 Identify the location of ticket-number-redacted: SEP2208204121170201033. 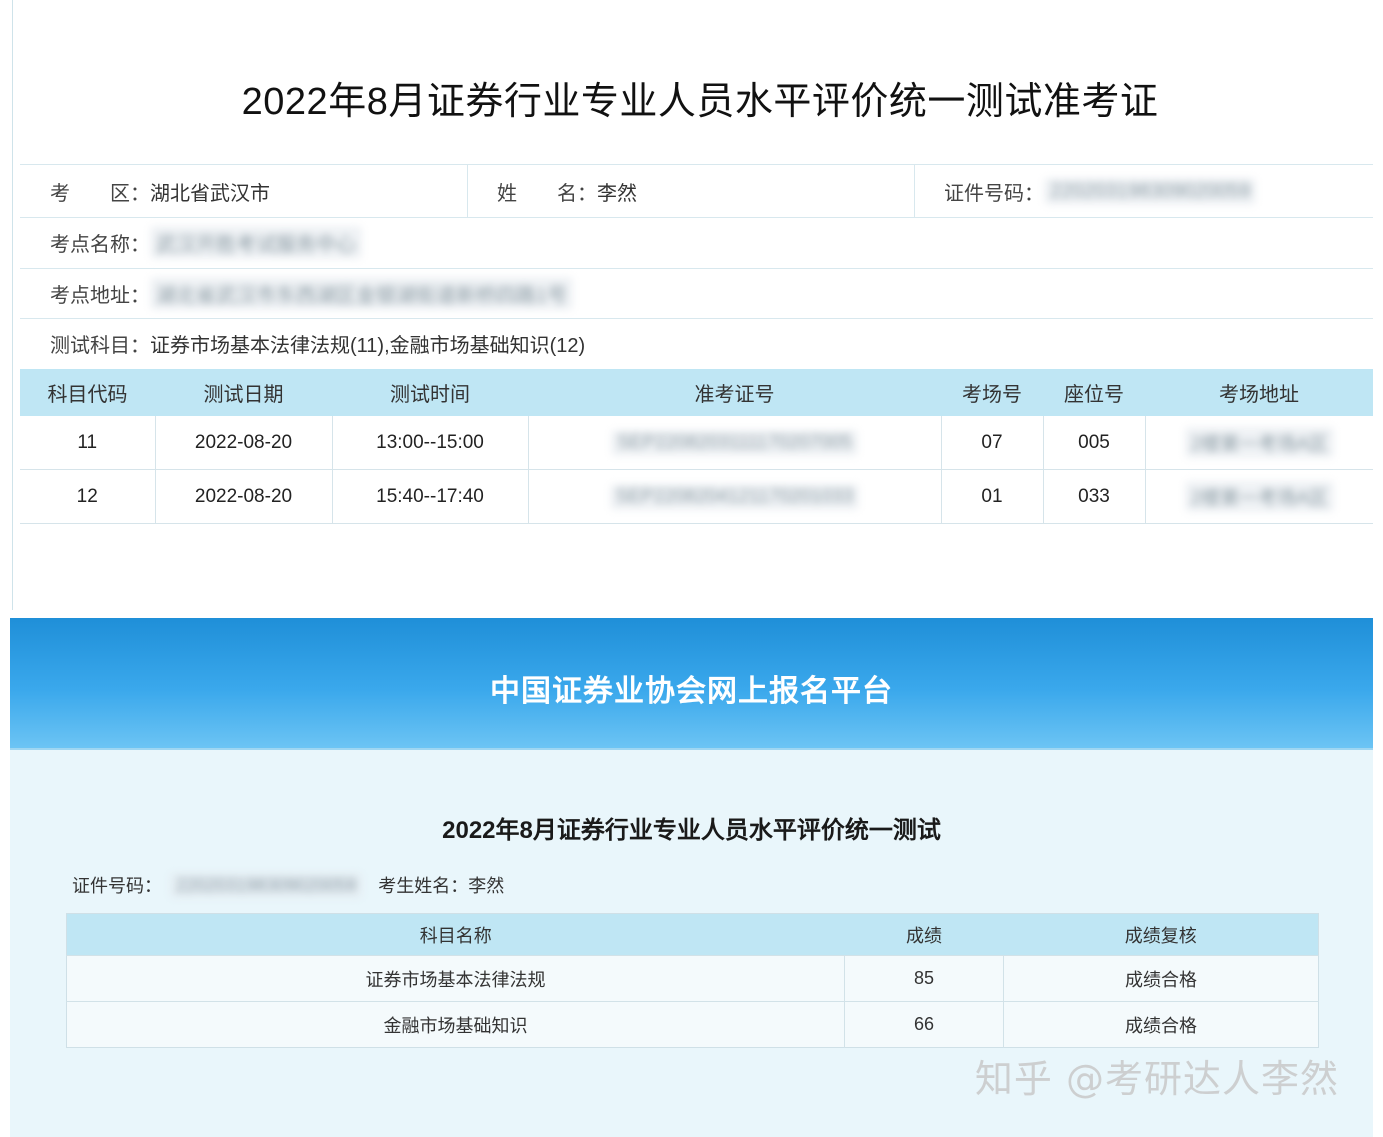
(734, 496).